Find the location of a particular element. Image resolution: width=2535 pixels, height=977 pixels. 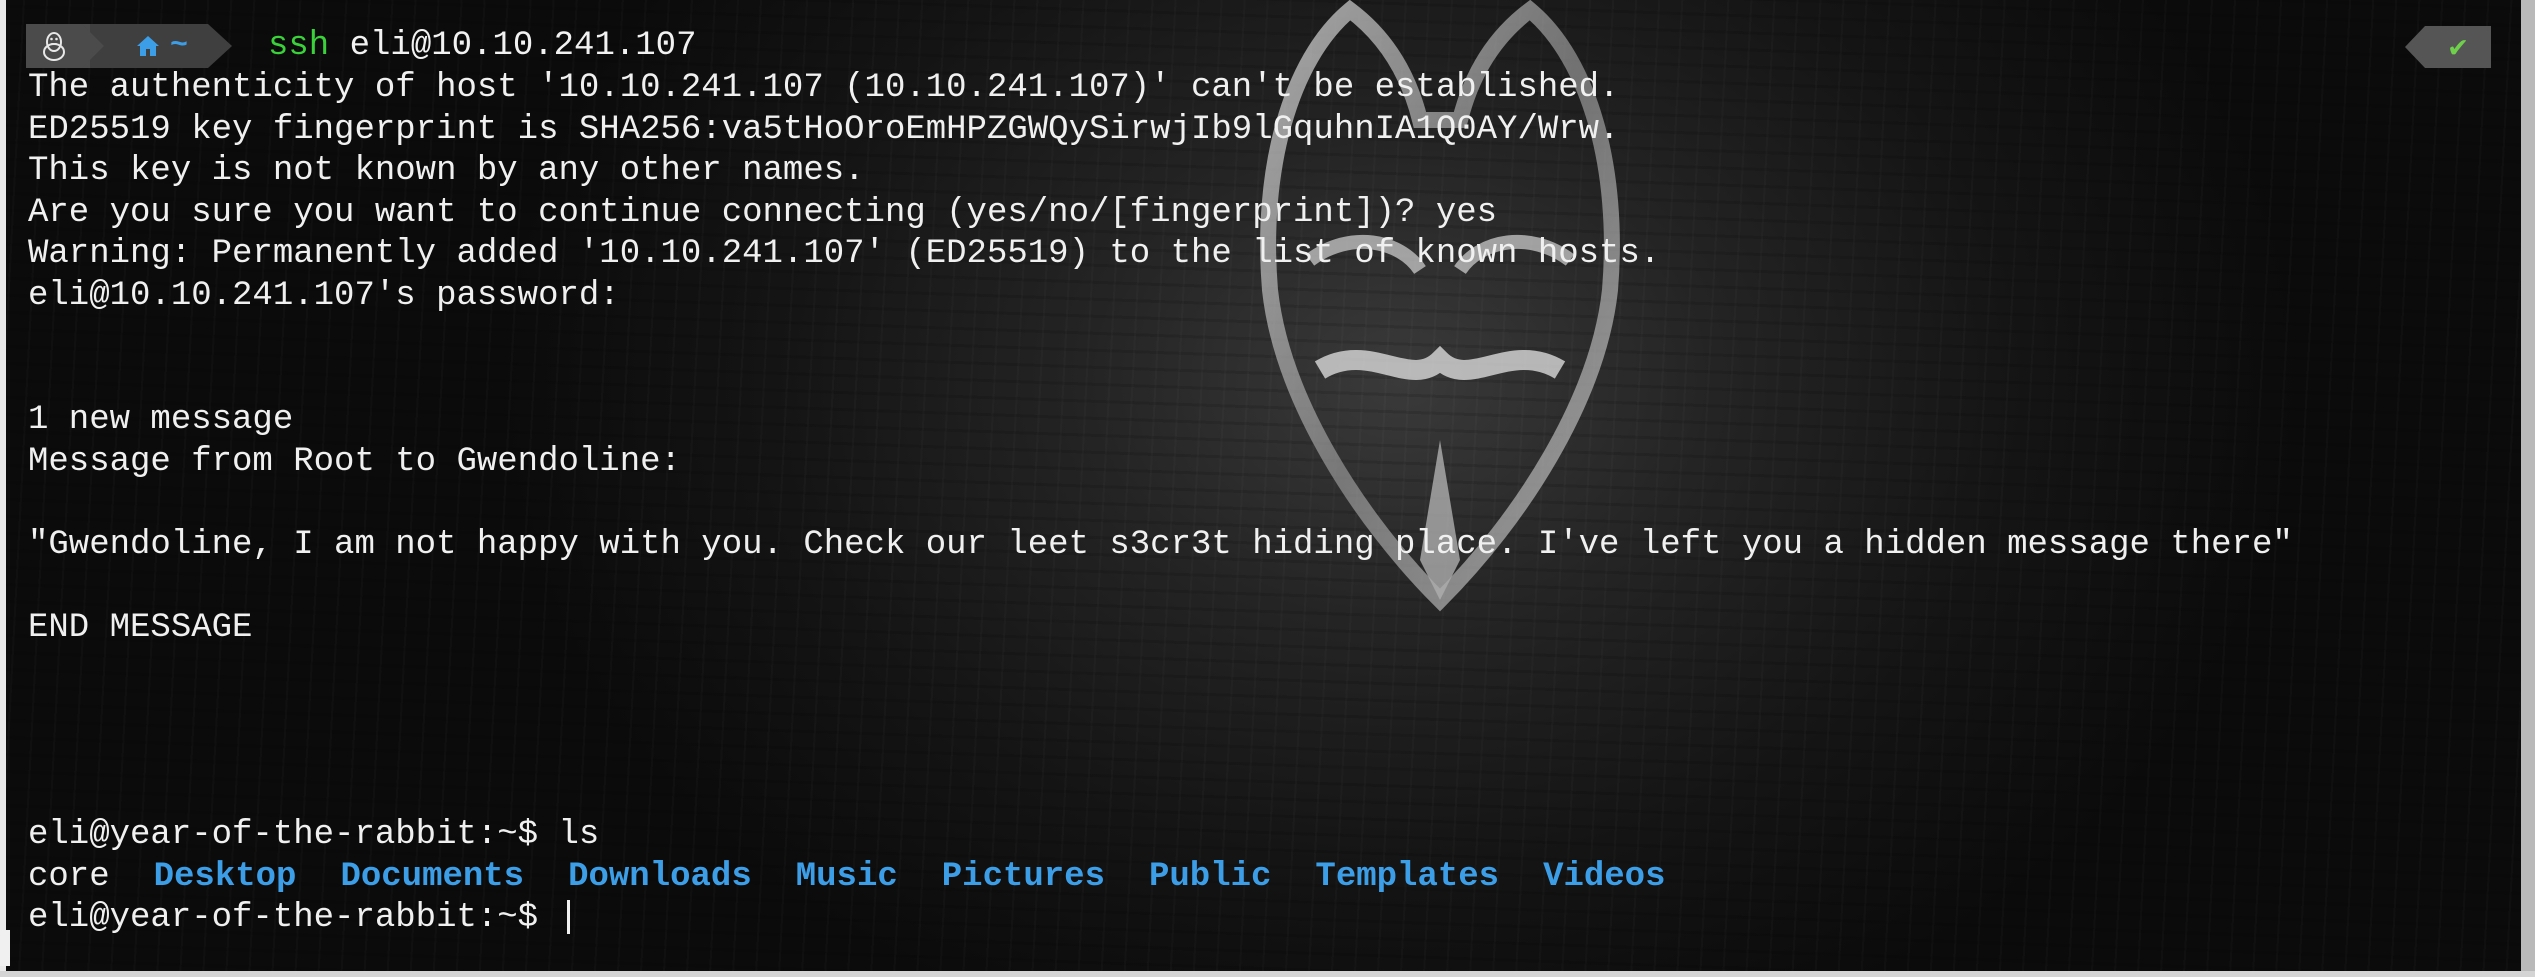

text-cursor is located at coordinates (568, 917).